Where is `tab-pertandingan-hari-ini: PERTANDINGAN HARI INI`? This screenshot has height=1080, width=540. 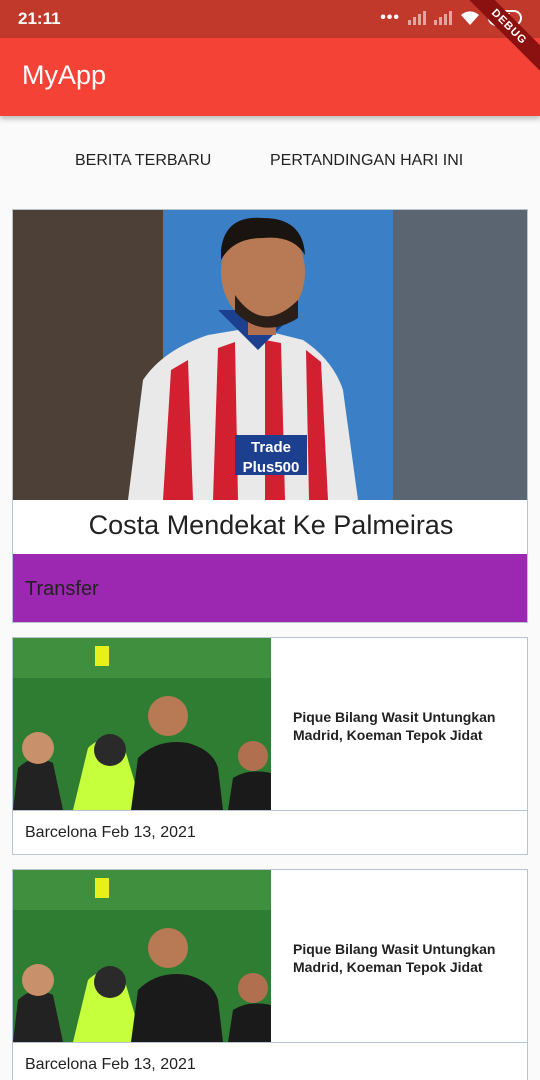 tab-pertandingan-hari-ini: PERTANDINGAN HARI INI is located at coordinates (366, 161).